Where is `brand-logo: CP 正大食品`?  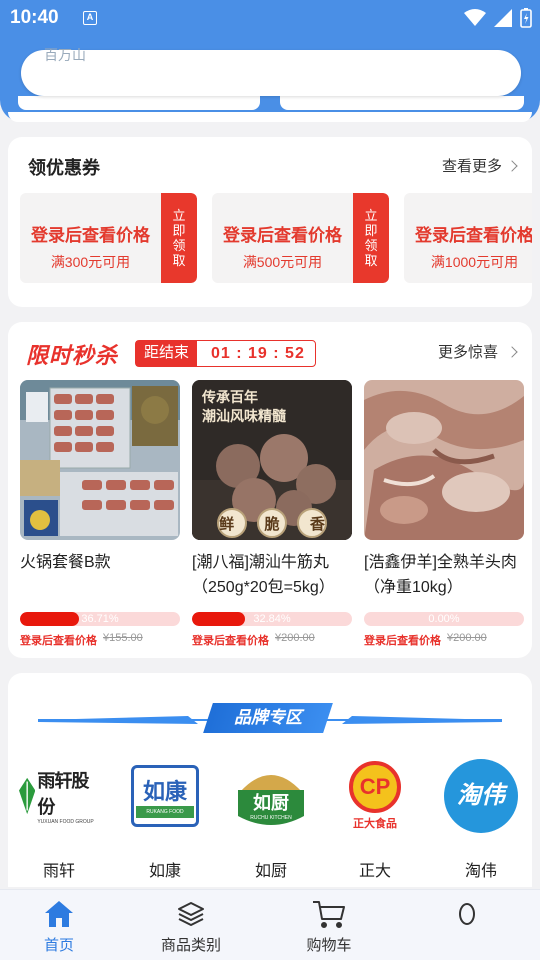
brand-logo: CP 正大食品 is located at coordinates (375, 796).